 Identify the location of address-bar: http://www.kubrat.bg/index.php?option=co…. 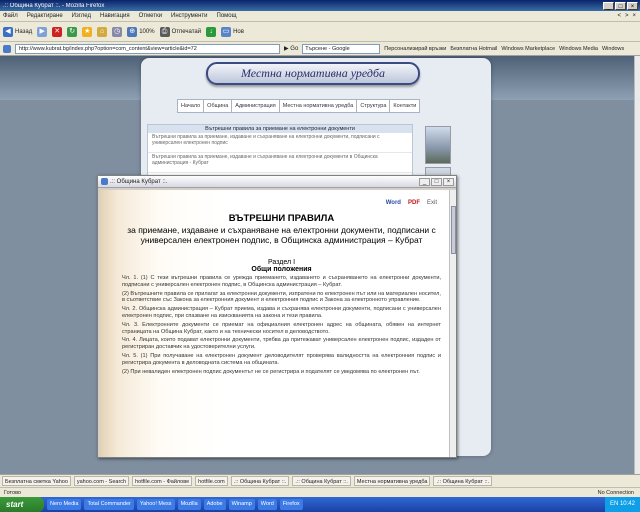
(320, 49).